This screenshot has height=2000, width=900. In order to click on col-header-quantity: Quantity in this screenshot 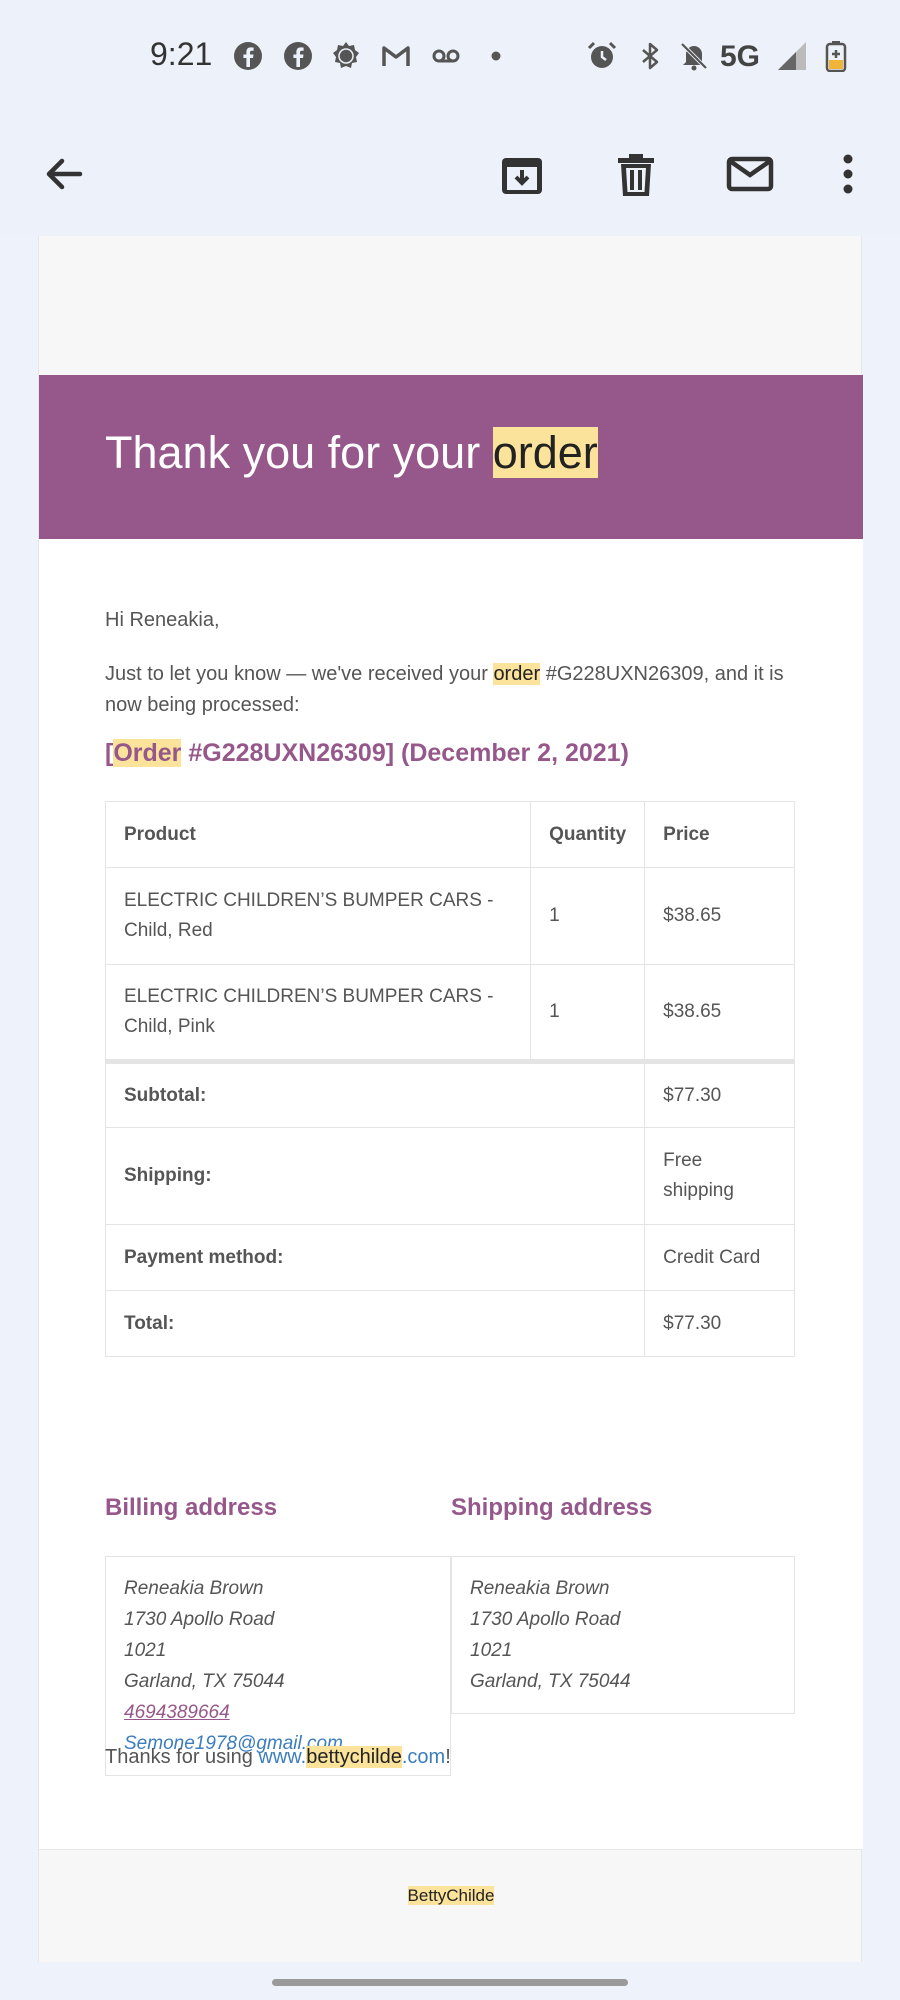, I will do `click(588, 834)`.